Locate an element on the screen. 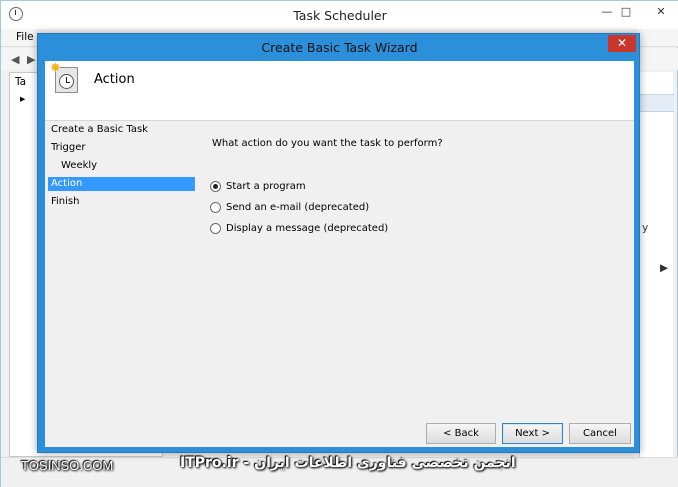 The height and width of the screenshot is (487, 678). task-scheduler-titlebar: Task Scheduler — □ ✕ is located at coordinates (339, 15).